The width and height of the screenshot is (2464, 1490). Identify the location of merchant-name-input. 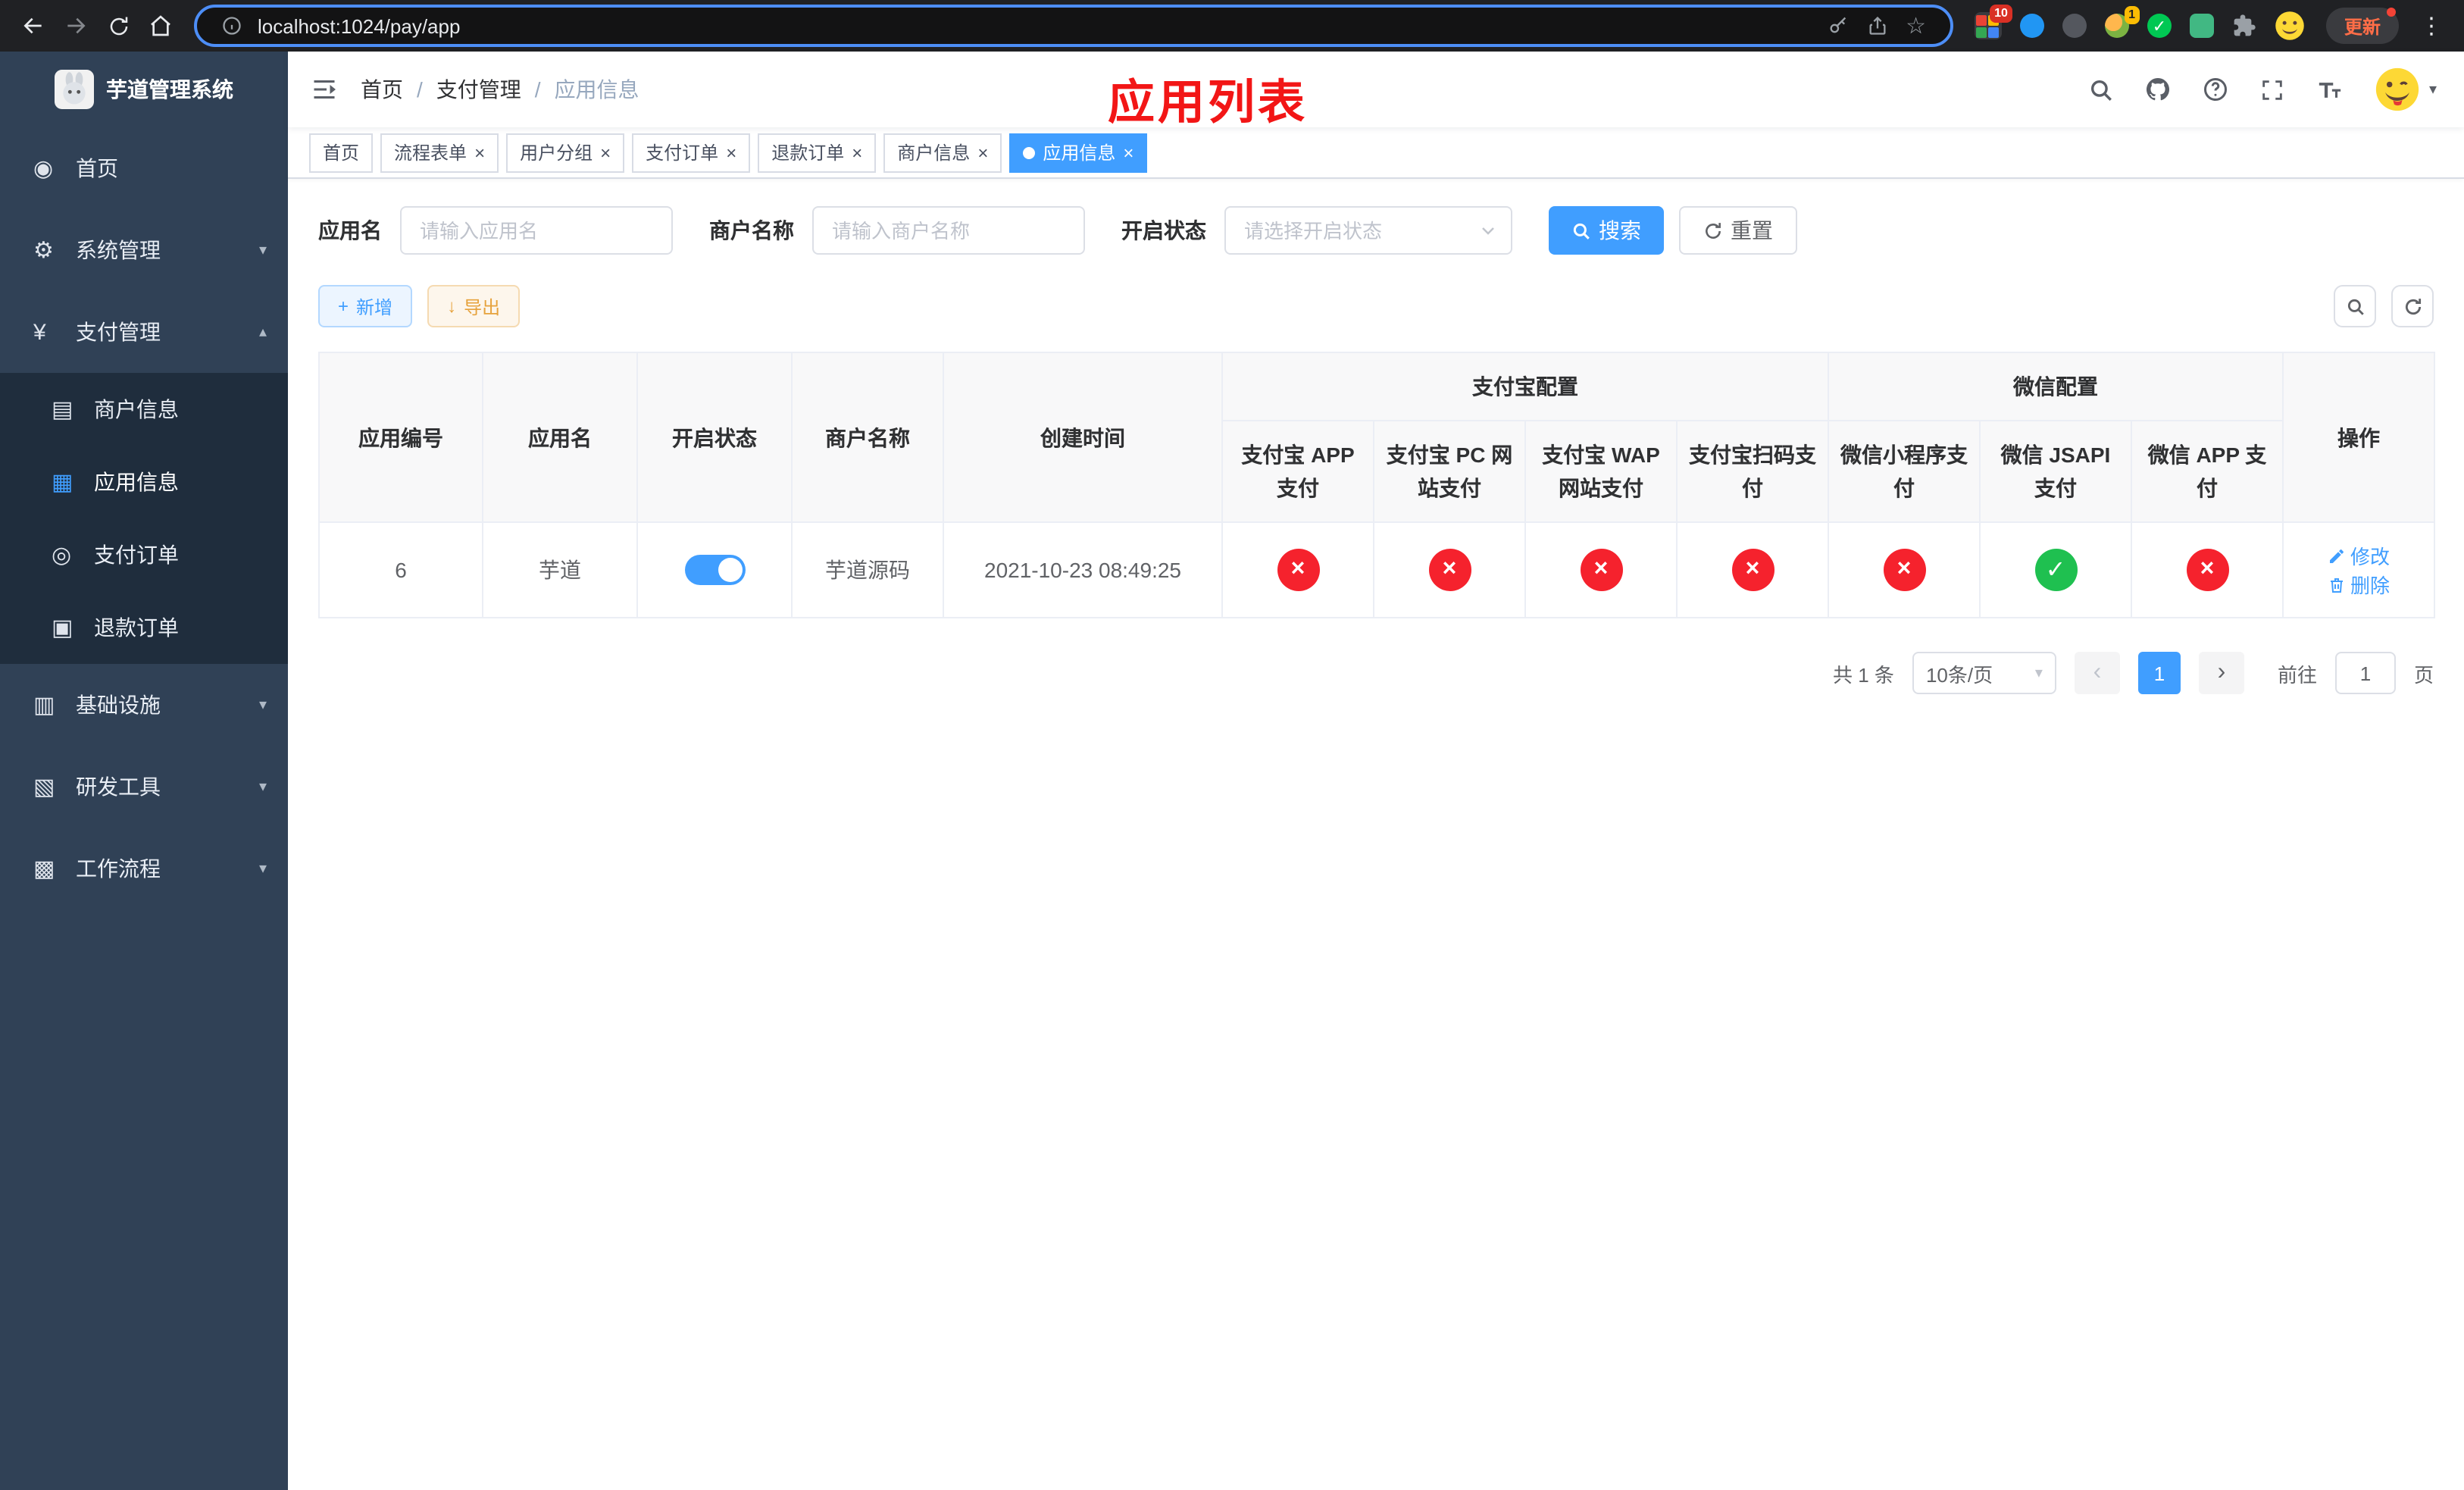
(948, 230).